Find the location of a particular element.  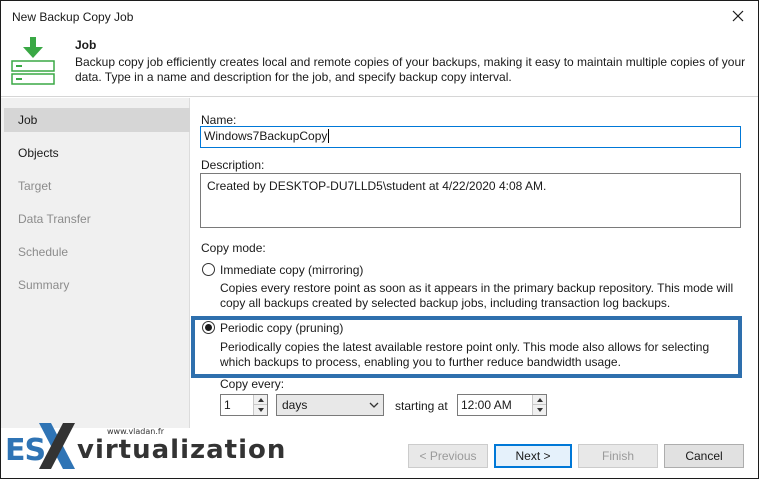

name-input-value: Windows7BackupCopy is located at coordinates (266, 136).